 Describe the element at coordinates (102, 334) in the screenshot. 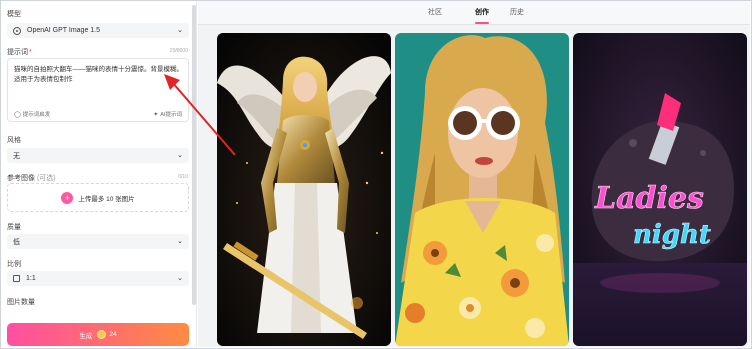

I see `coin-icon` at that location.